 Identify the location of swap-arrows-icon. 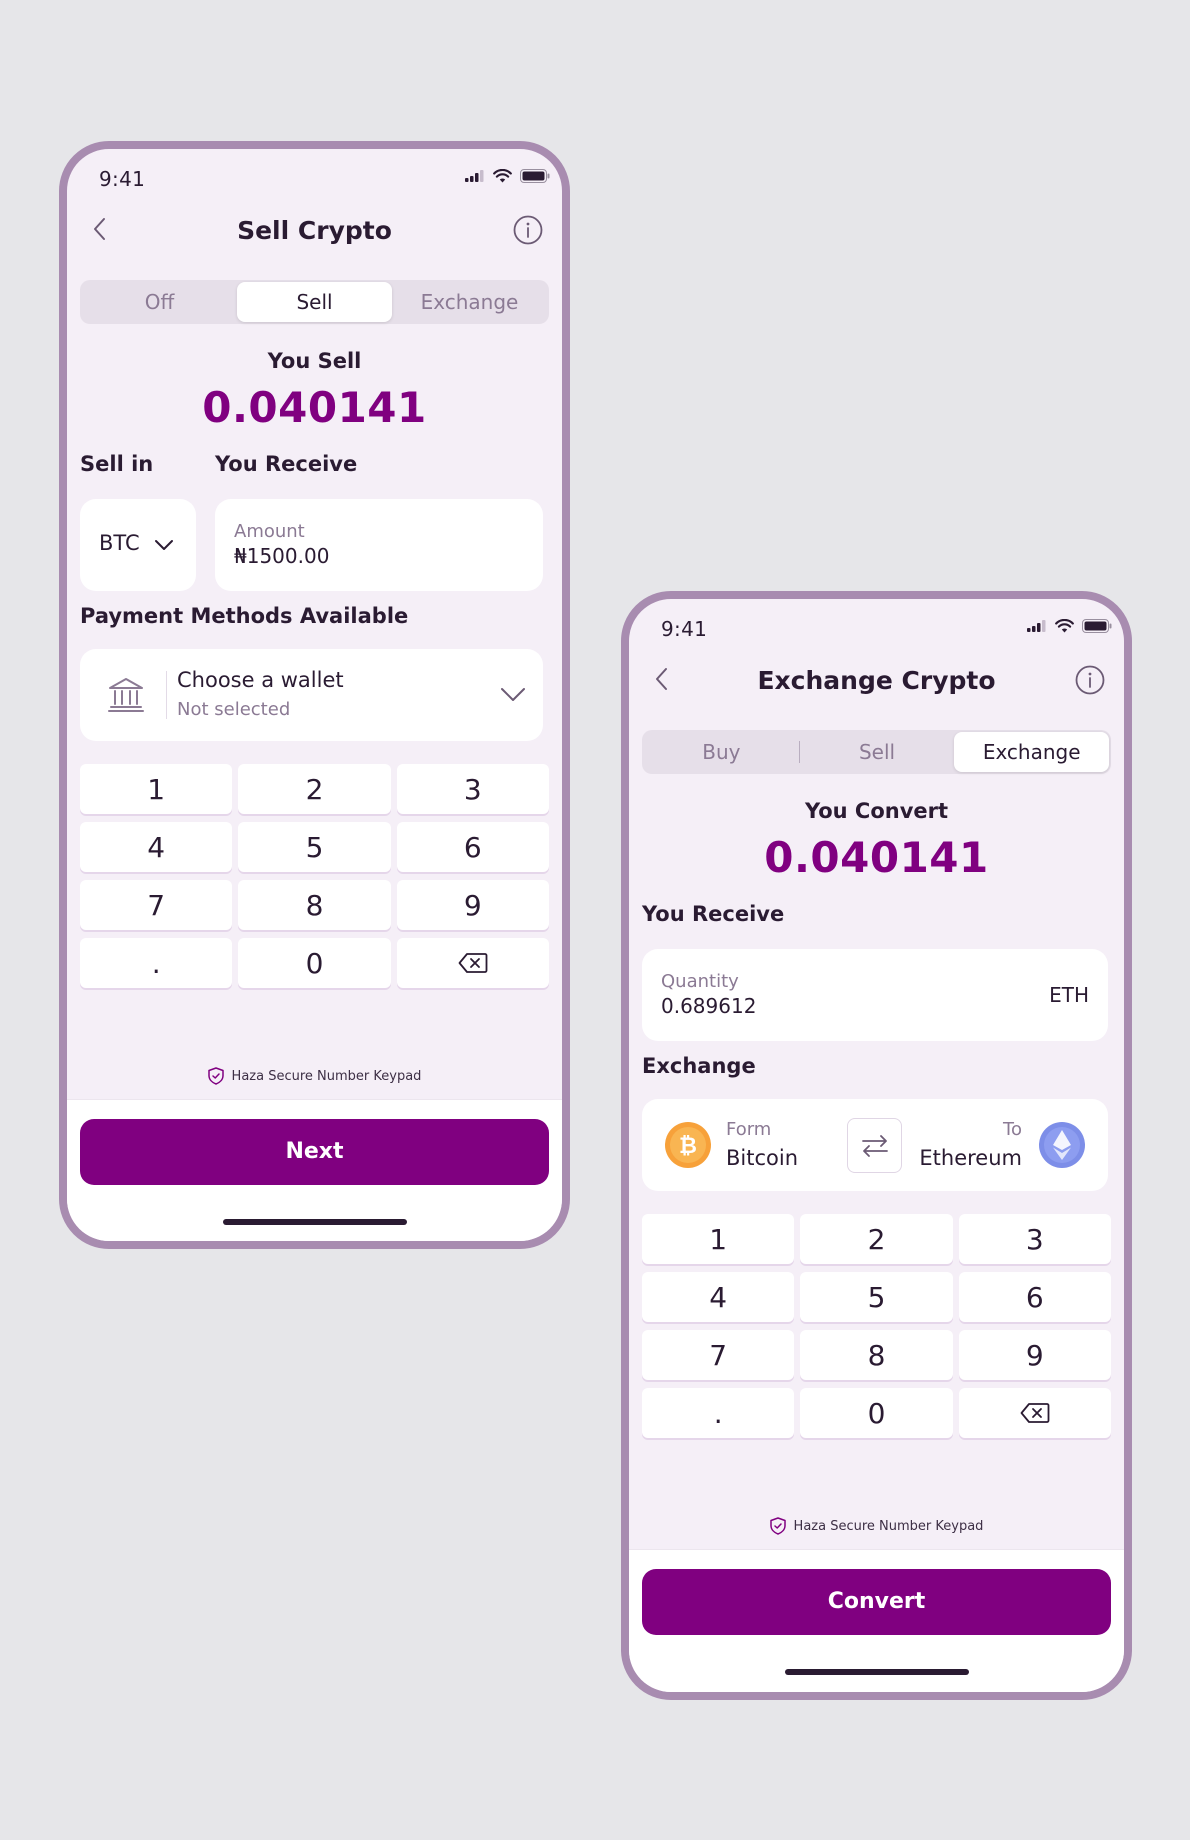
(875, 1146).